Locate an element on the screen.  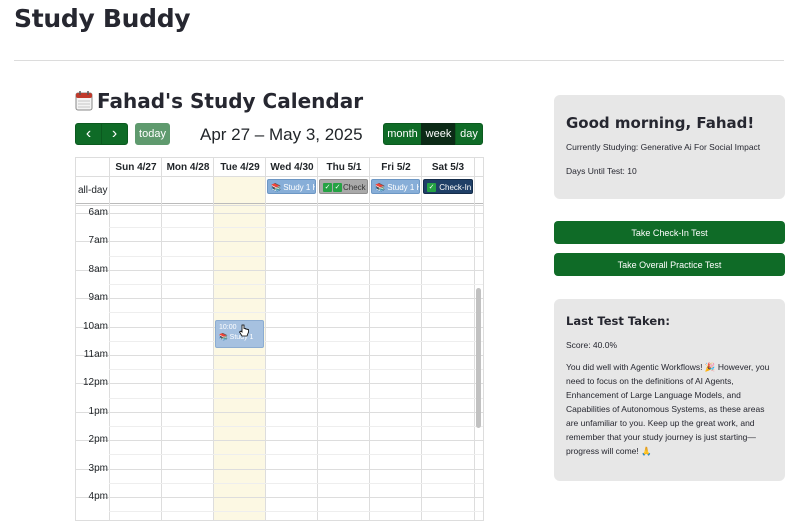
next-week-button: › is located at coordinates (114, 134).